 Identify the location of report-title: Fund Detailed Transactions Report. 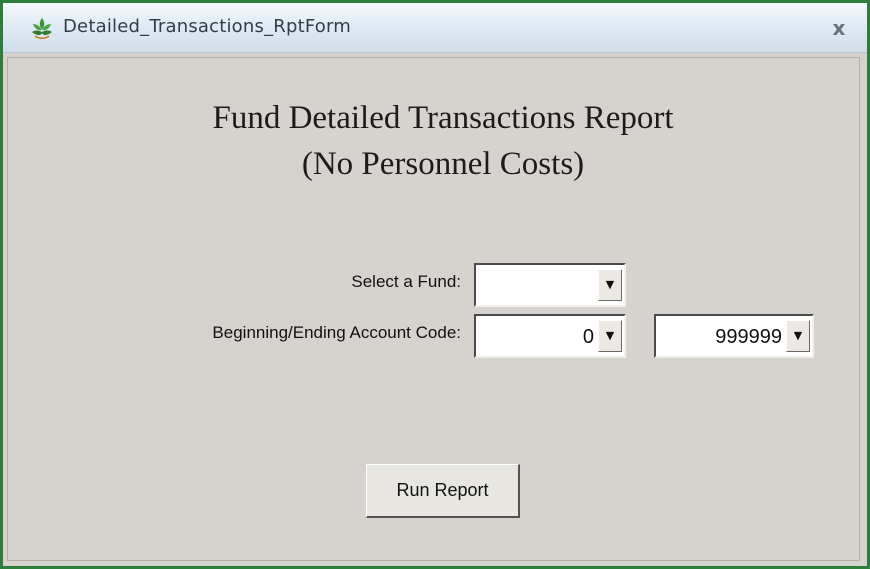
(443, 118).